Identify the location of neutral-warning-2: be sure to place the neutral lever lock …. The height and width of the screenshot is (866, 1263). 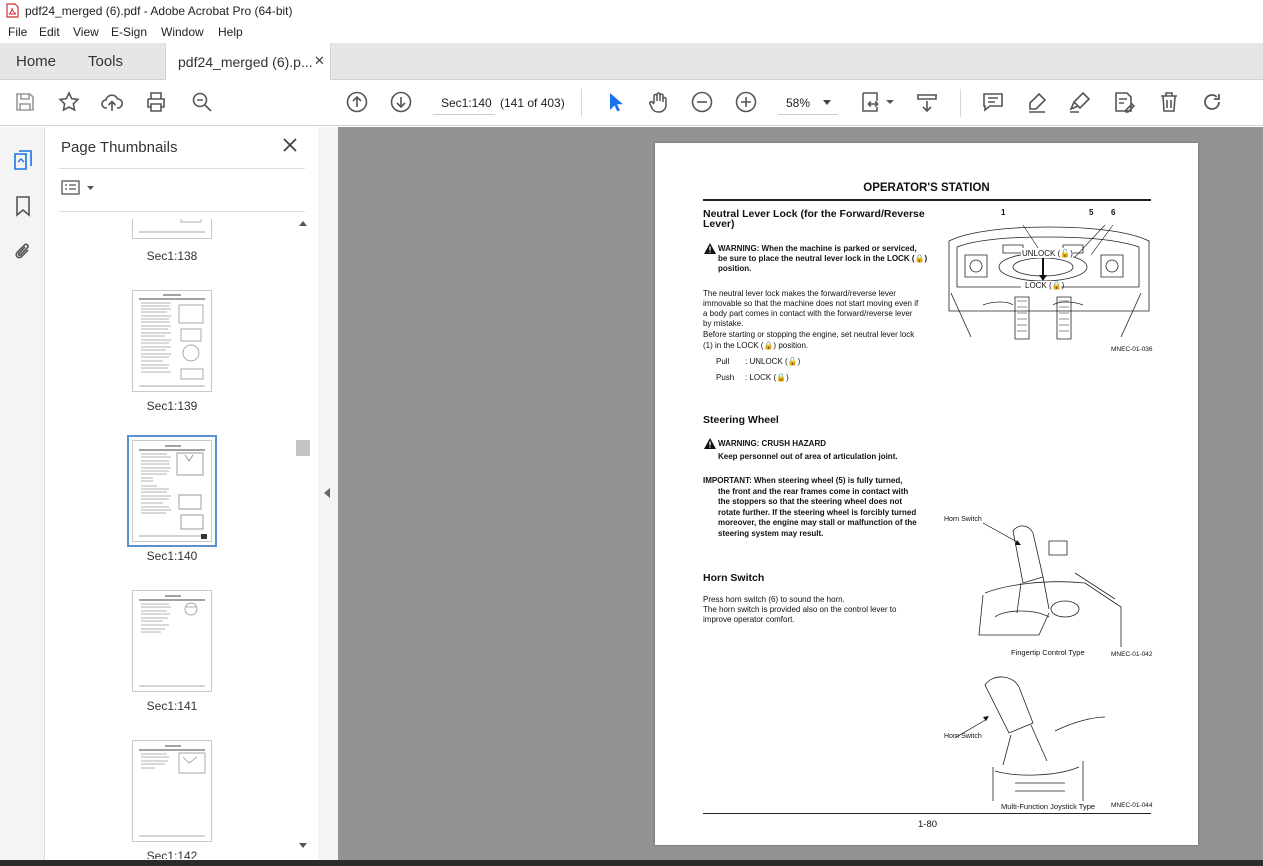
(823, 258).